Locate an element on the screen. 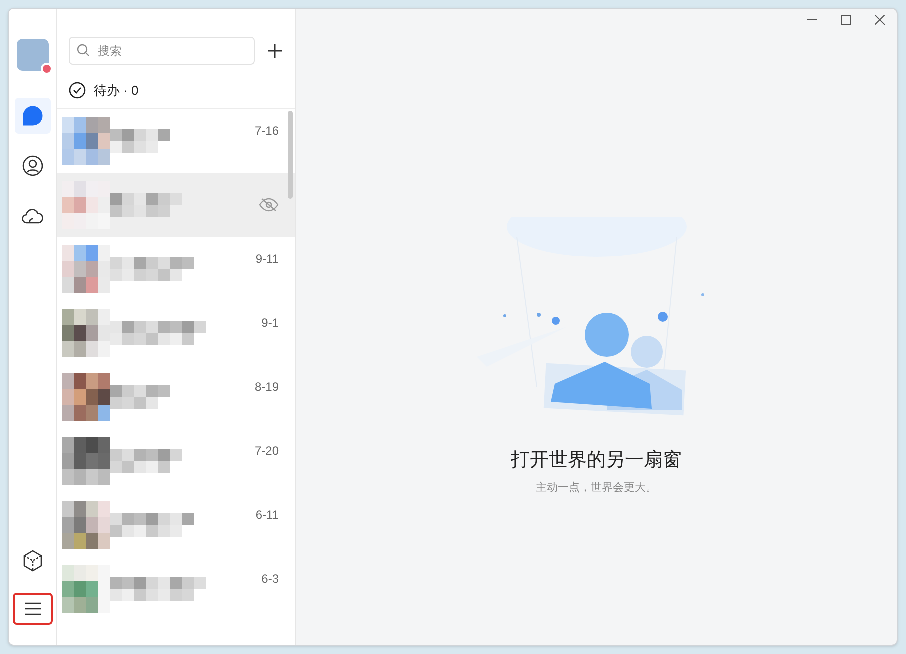 The width and height of the screenshot is (906, 654). check-circle-icon is located at coordinates (77, 90).